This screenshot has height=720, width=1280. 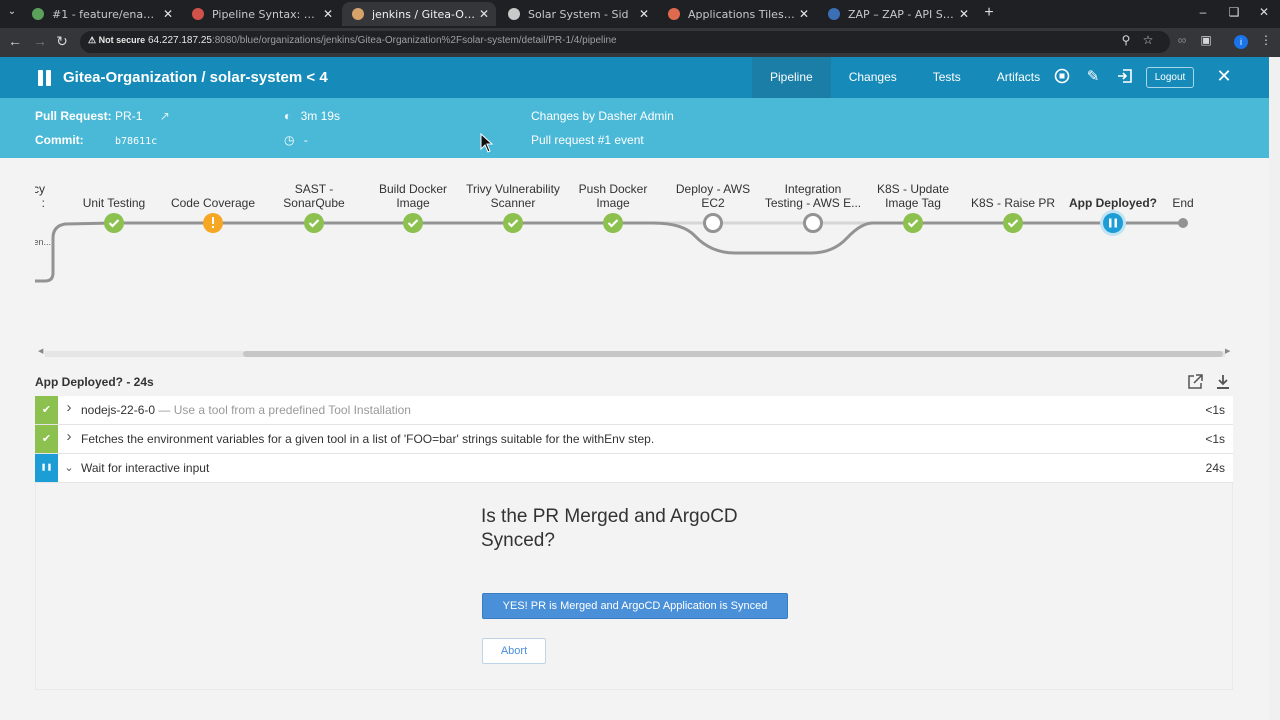 I want to click on stage-label-sast-sonarqube: SAST - SonarQube, so click(x=314, y=196).